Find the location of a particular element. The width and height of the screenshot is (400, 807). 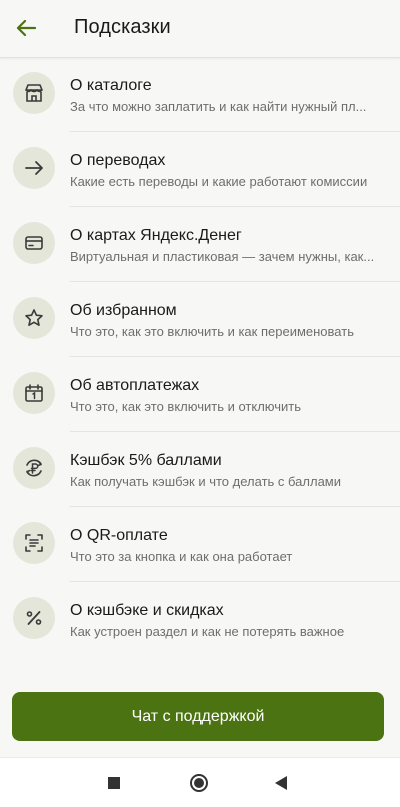

page-title: Подсказки is located at coordinates (122, 27).